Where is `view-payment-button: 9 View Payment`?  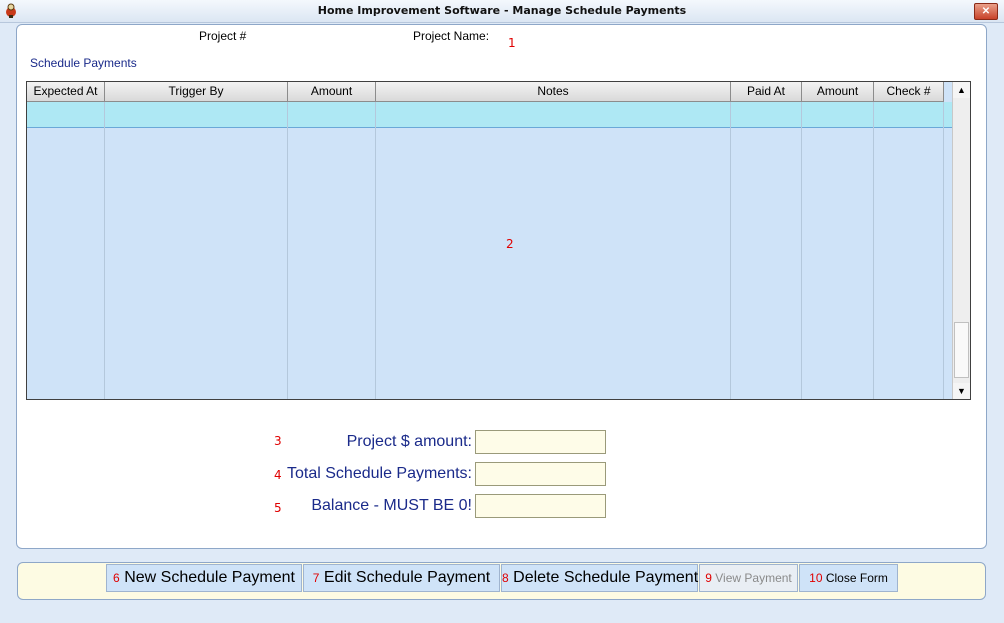
view-payment-button: 9 View Payment is located at coordinates (748, 578).